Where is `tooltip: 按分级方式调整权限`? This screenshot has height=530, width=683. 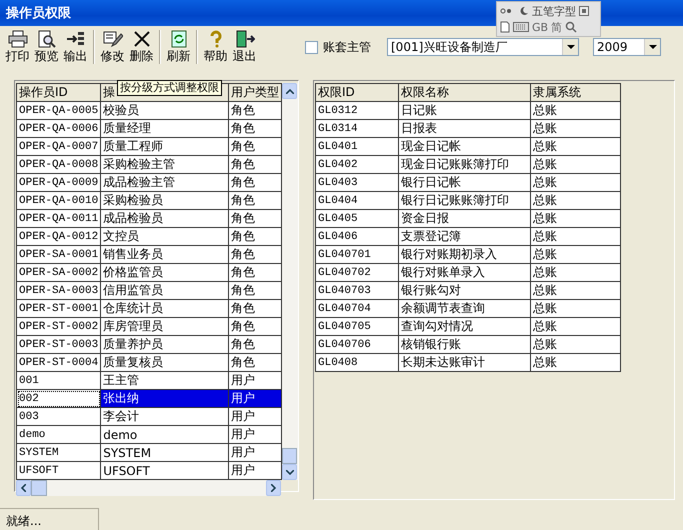
tooltip: 按分级方式调整权限 is located at coordinates (169, 88).